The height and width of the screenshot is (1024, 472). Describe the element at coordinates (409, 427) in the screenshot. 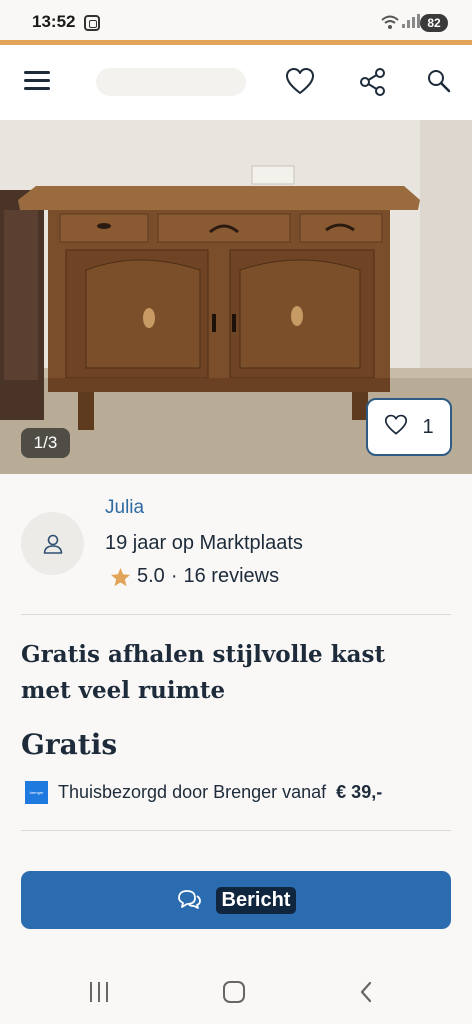

I see `favorite-button: 1` at that location.